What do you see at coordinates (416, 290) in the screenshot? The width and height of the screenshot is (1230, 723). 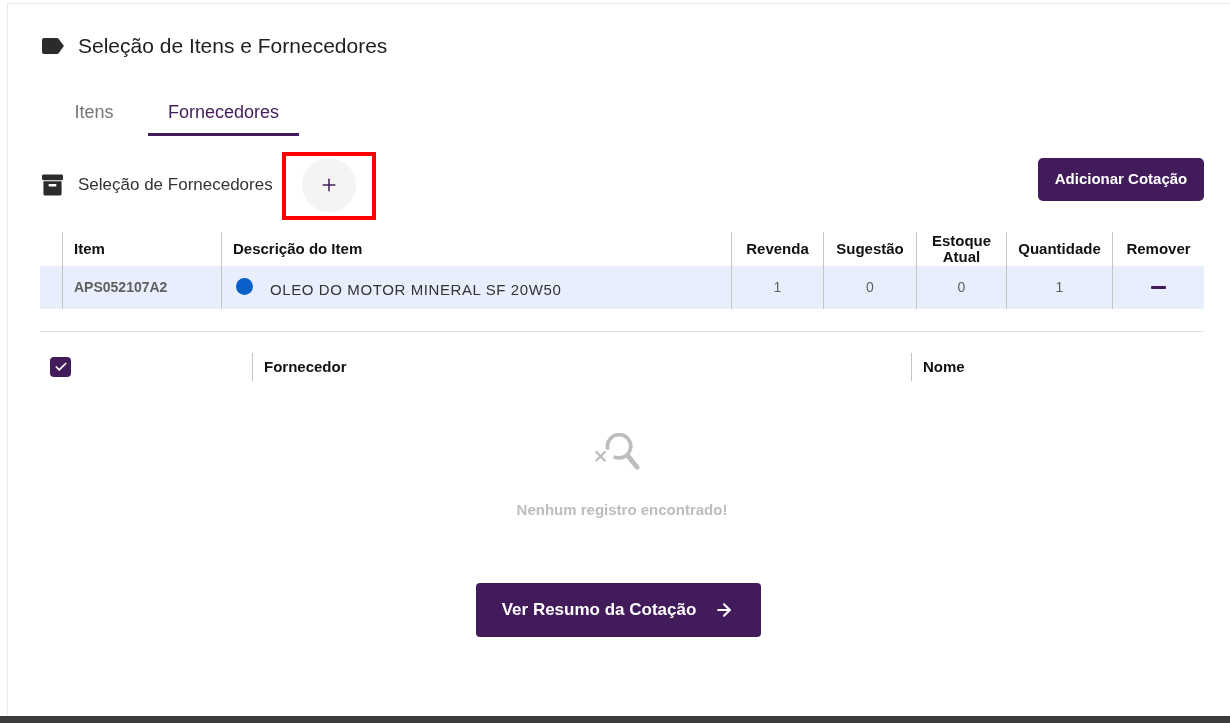 I see `table-cell-text: OLEO DO MOTOR MINERAL SF 20W50` at bounding box center [416, 290].